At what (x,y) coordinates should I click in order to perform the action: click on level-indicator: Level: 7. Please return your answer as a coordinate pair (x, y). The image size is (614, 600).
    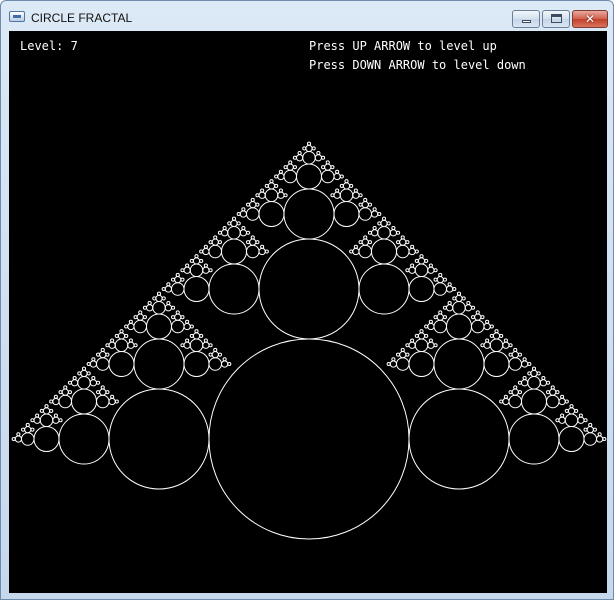
    Looking at the image, I should click on (49, 46).